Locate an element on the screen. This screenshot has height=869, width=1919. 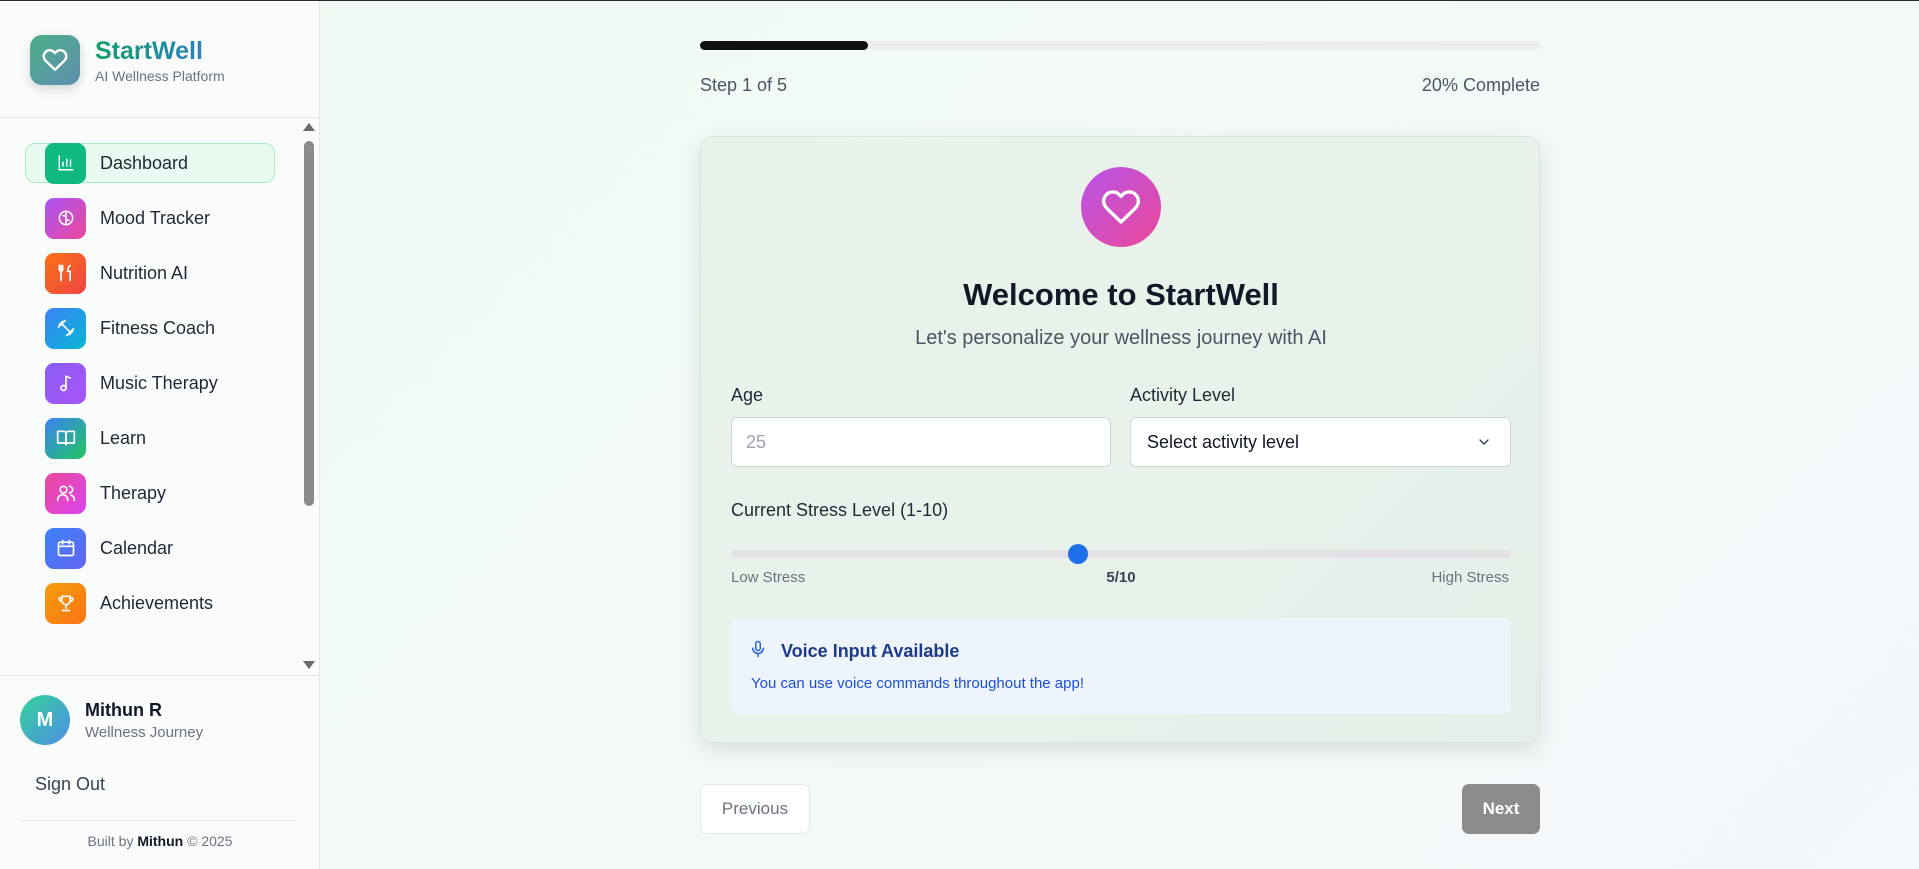
book-icon is located at coordinates (65, 438).